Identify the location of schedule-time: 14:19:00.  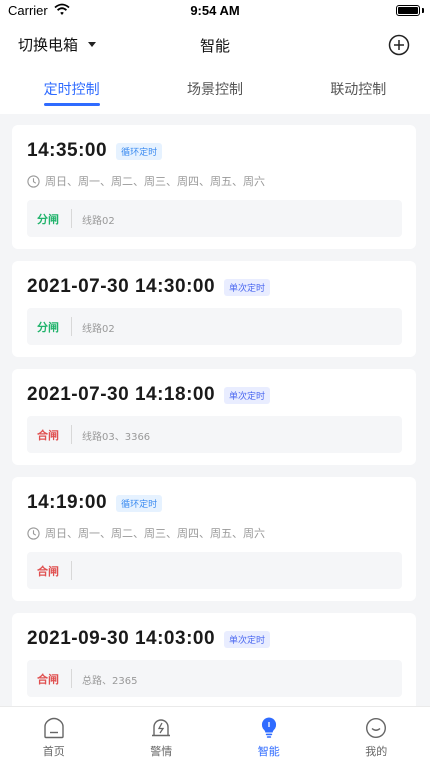
(67, 502).